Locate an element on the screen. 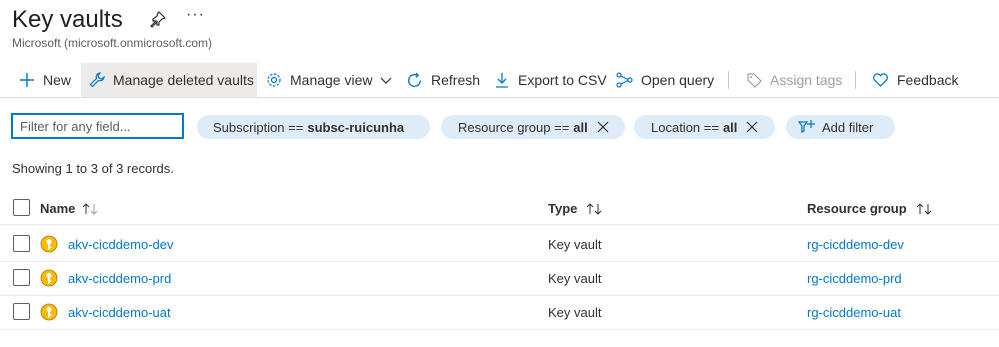 This screenshot has width=999, height=347. refresh-button: Refresh is located at coordinates (443, 80).